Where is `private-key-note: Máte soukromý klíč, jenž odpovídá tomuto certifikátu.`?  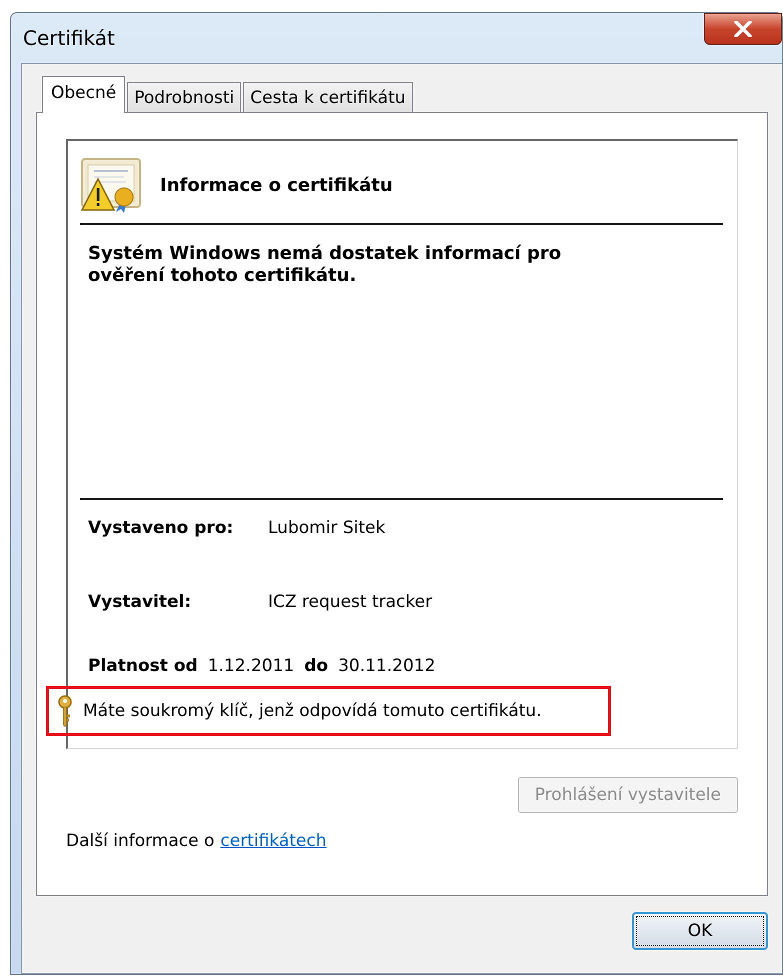
private-key-note: Máte soukromý klíč, jenž odpovídá tomuto certifikátu. is located at coordinates (312, 711).